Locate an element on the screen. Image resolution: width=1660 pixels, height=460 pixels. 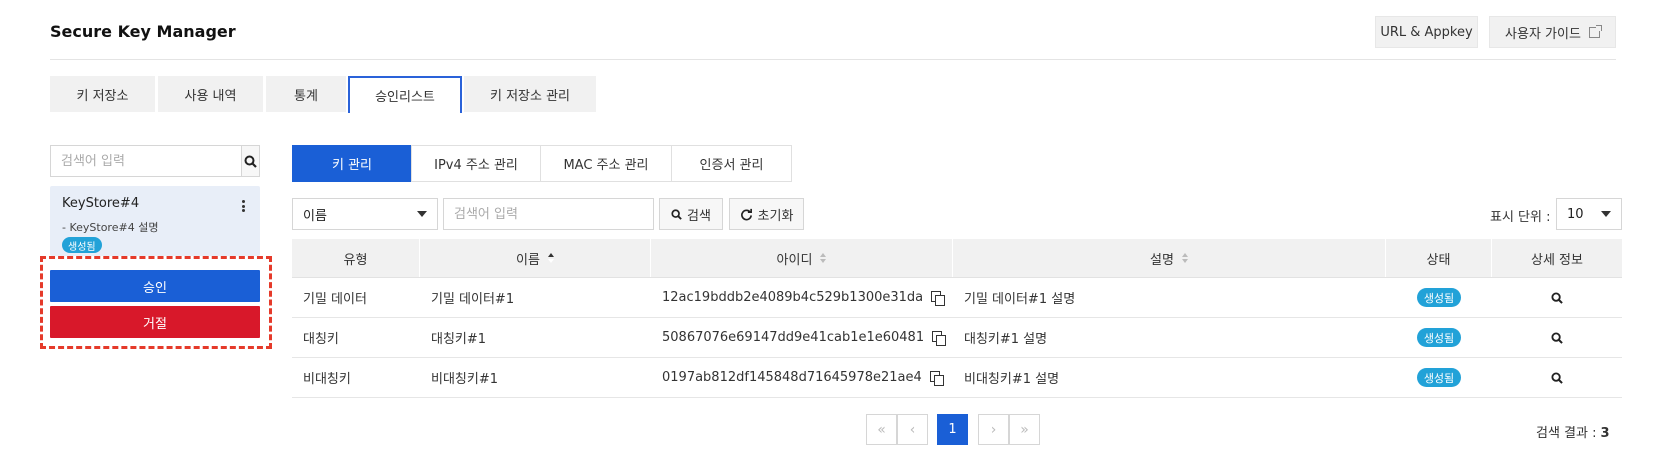
refresh-icon is located at coordinates (746, 214).